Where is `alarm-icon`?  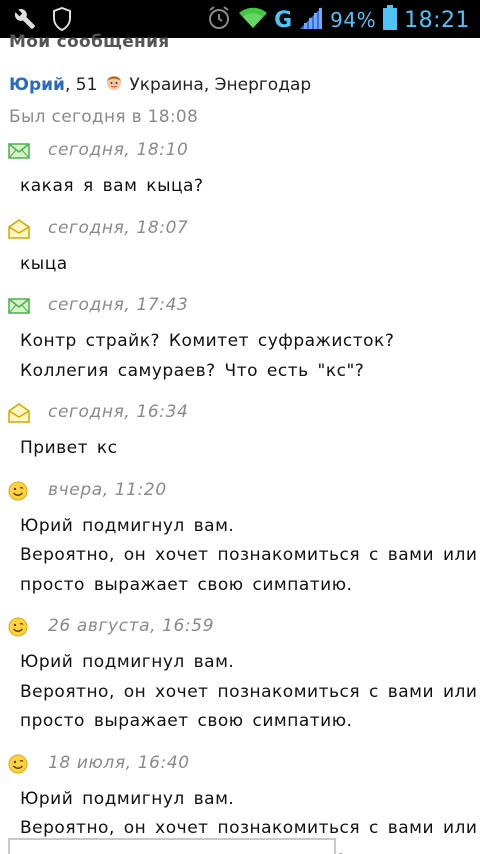 alarm-icon is located at coordinates (219, 20).